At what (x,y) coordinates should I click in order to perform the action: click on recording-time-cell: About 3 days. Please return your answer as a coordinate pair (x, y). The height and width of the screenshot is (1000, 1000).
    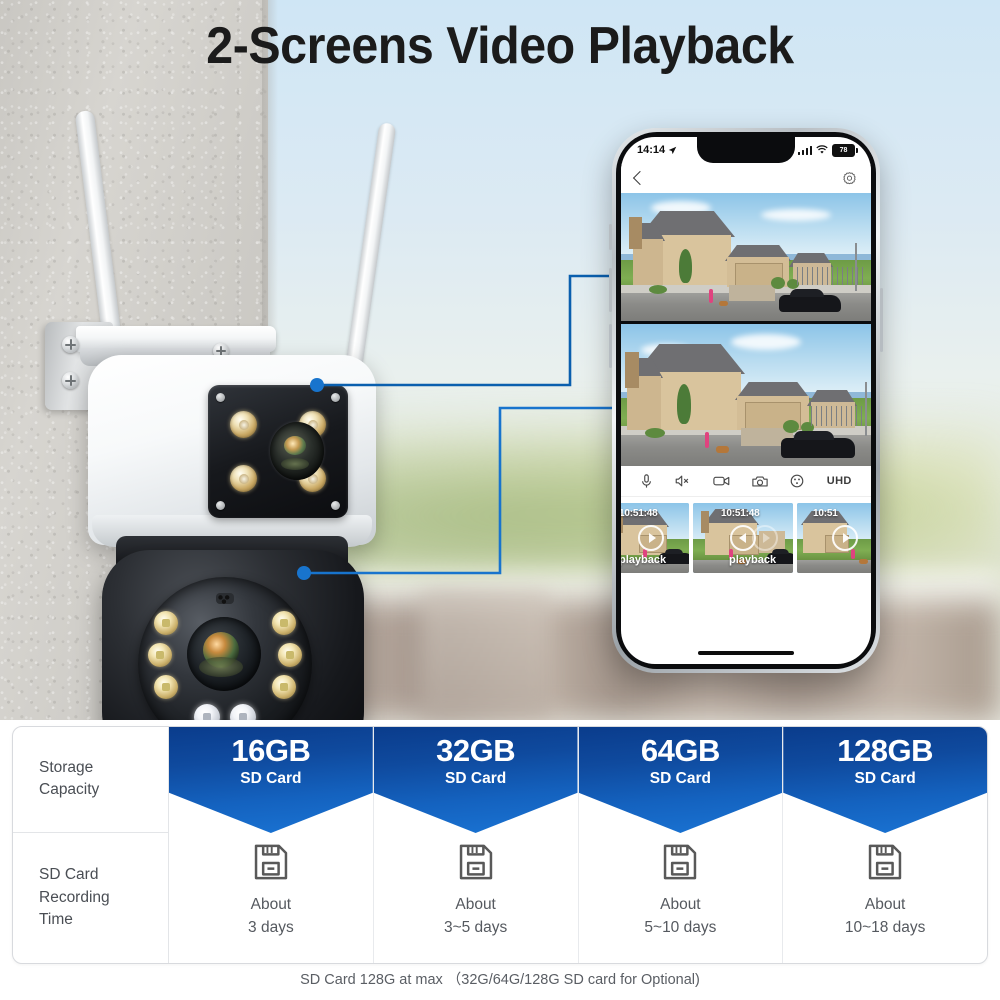
    Looking at the image, I should click on (271, 898).